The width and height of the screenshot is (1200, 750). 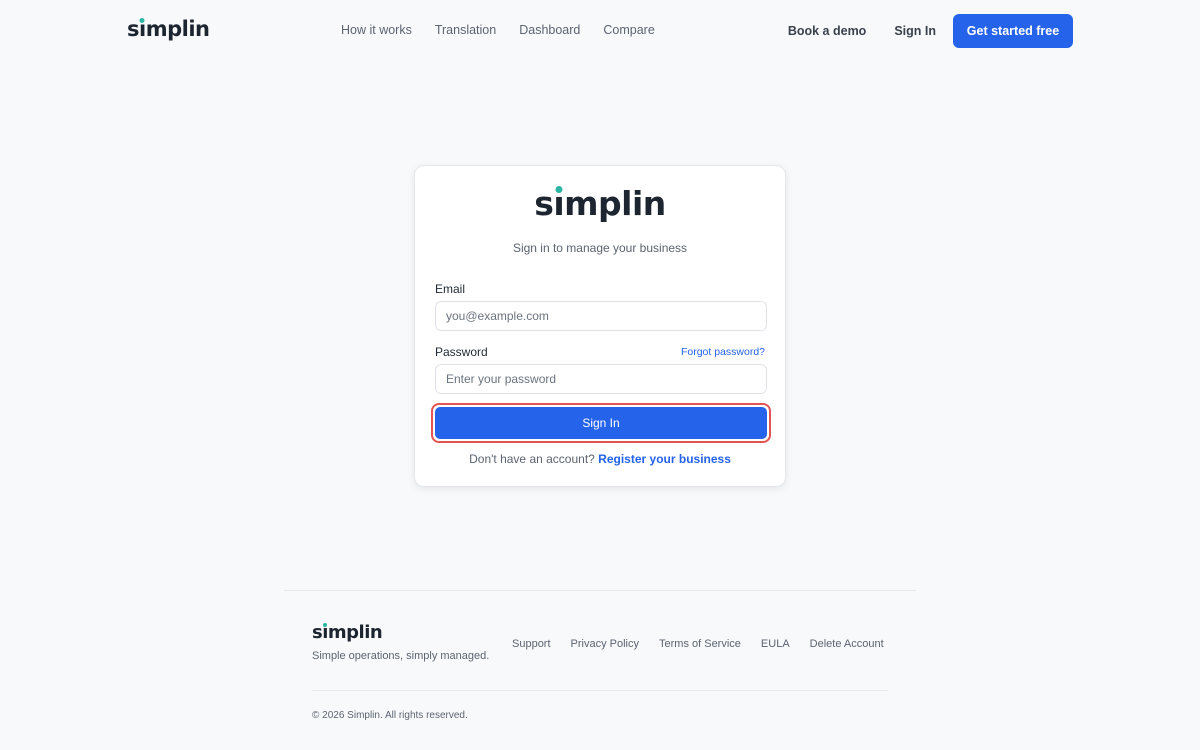 What do you see at coordinates (605, 644) in the screenshot?
I see `footer-link-privacy: Privacy Policy` at bounding box center [605, 644].